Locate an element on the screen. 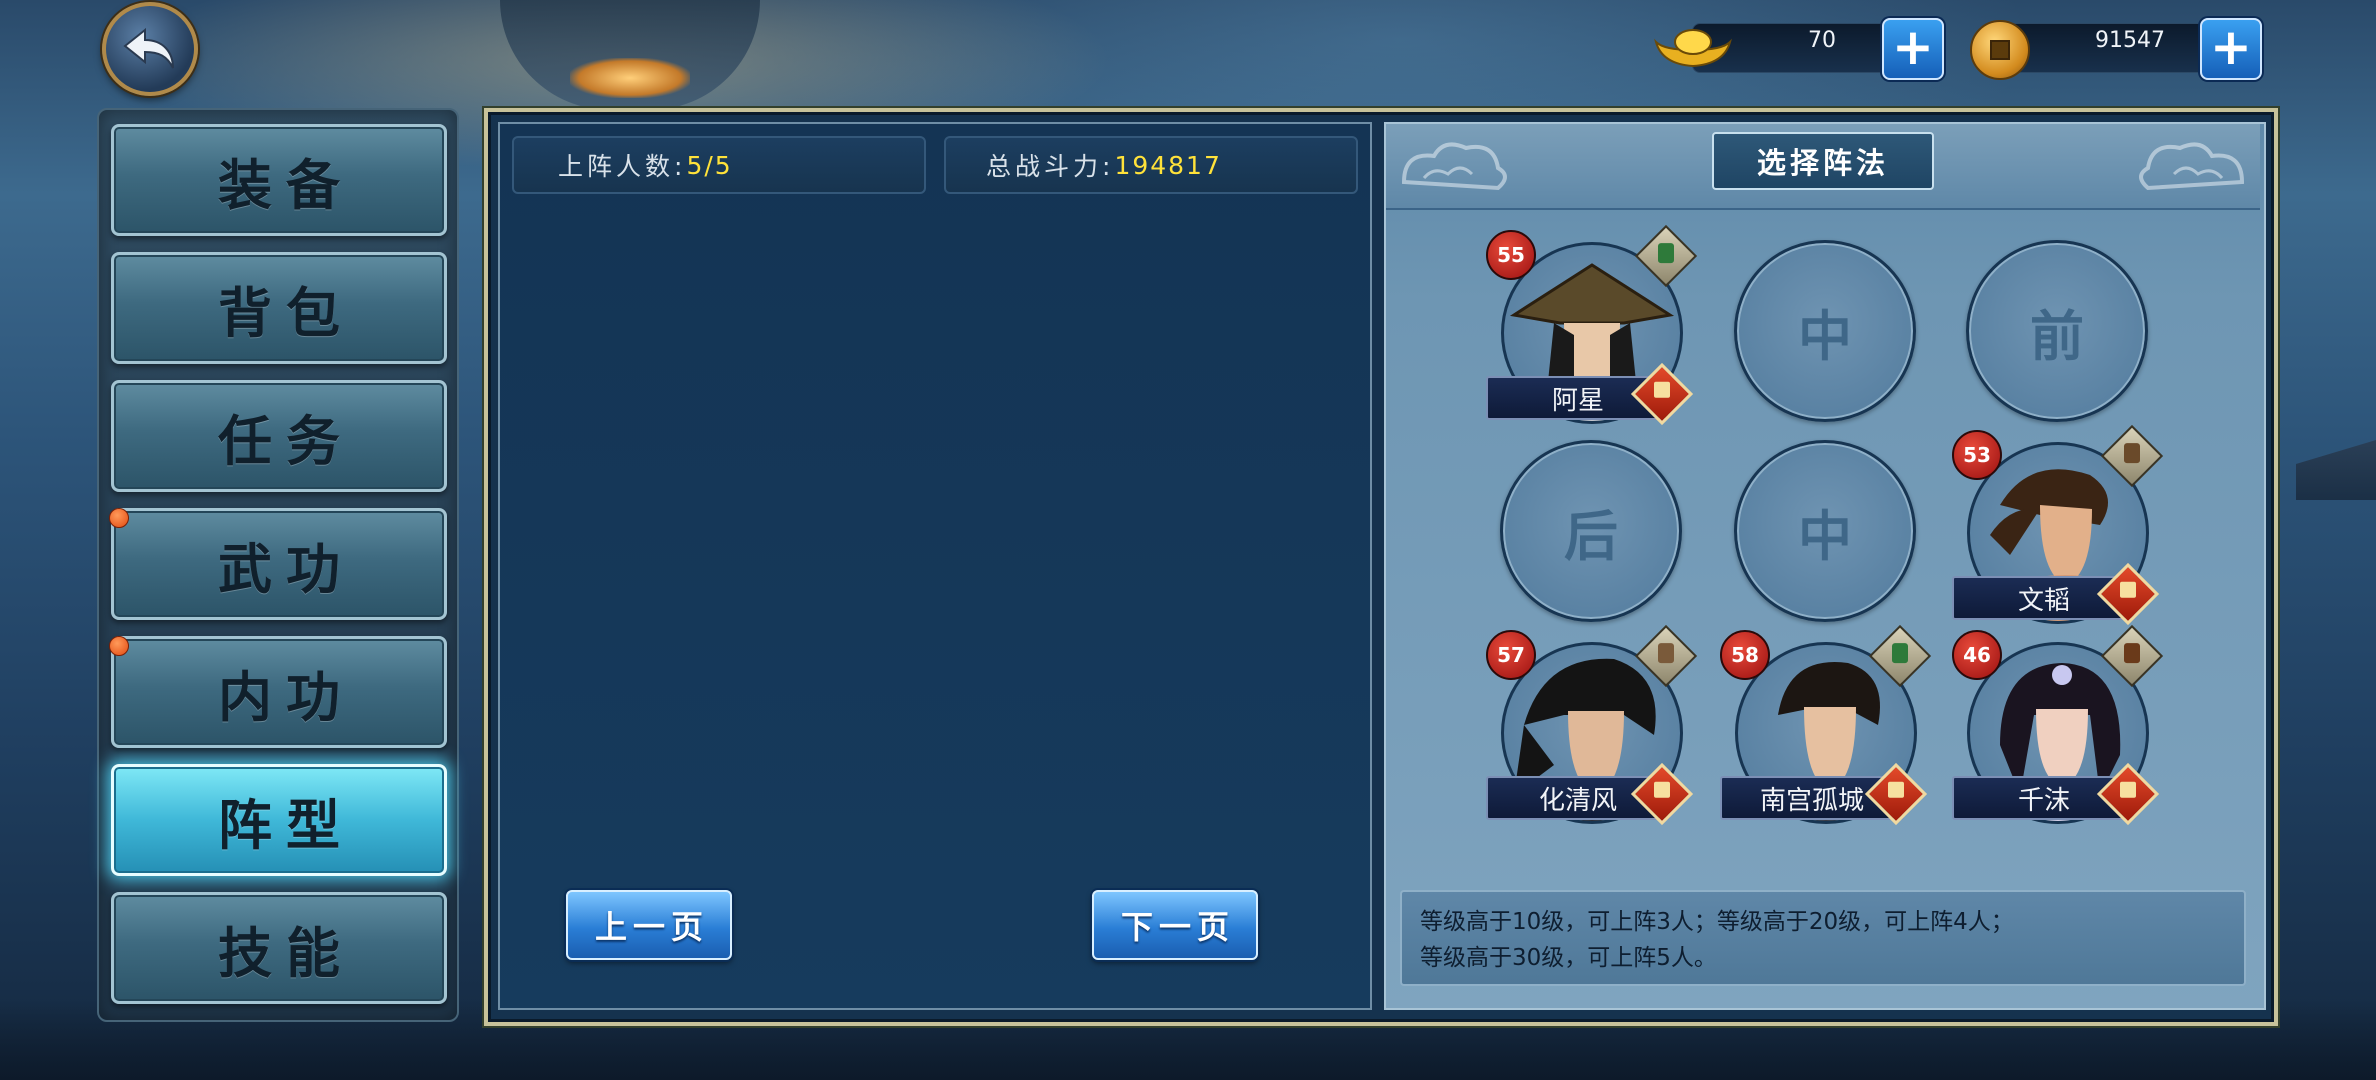 The image size is (2376, 1080). currency-bar: 70 + 91547 + is located at coordinates (1958, 49).